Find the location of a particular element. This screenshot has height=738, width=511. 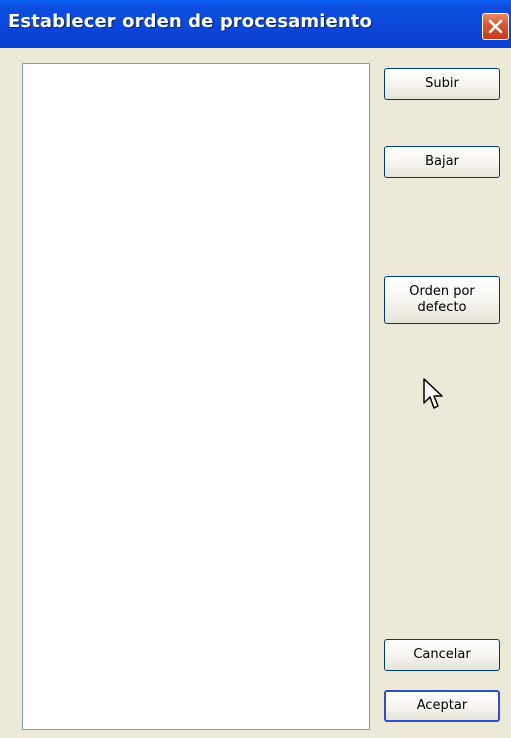

default-order-button: Orden por defecto is located at coordinates (442, 300).